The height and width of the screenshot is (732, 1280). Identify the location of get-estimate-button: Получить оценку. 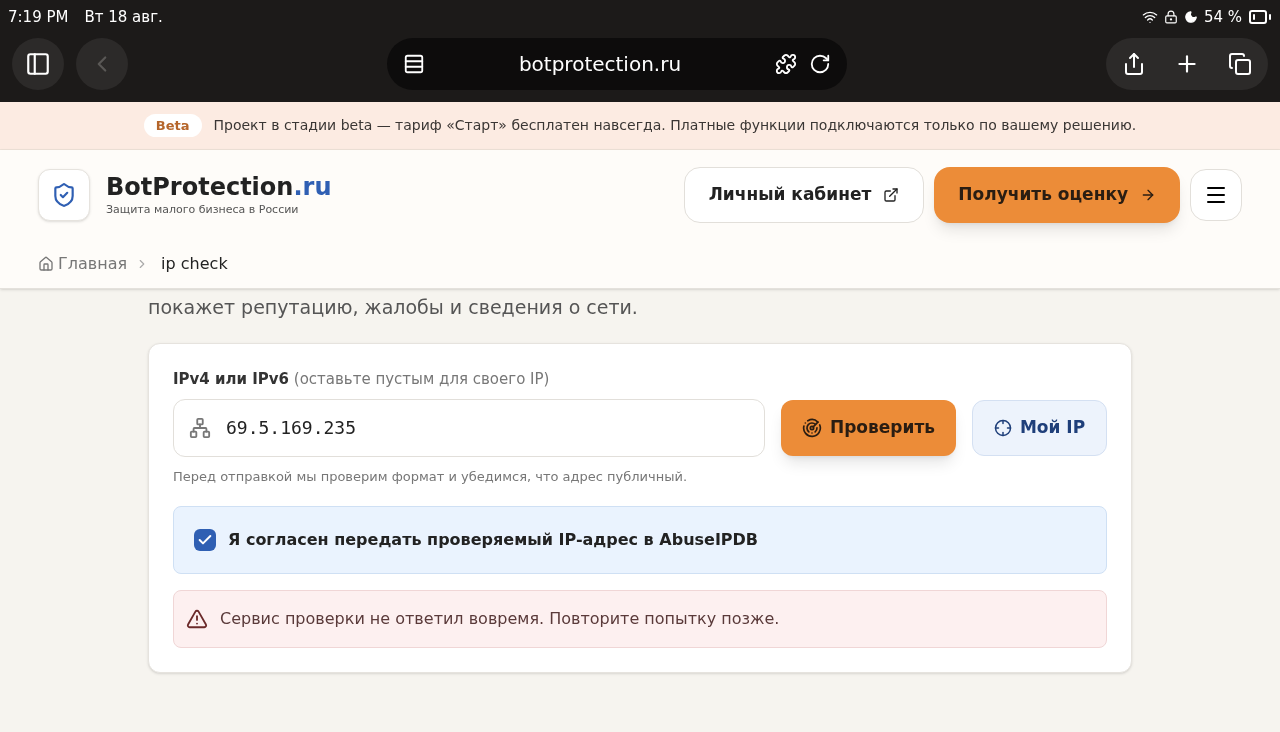
(1057, 195).